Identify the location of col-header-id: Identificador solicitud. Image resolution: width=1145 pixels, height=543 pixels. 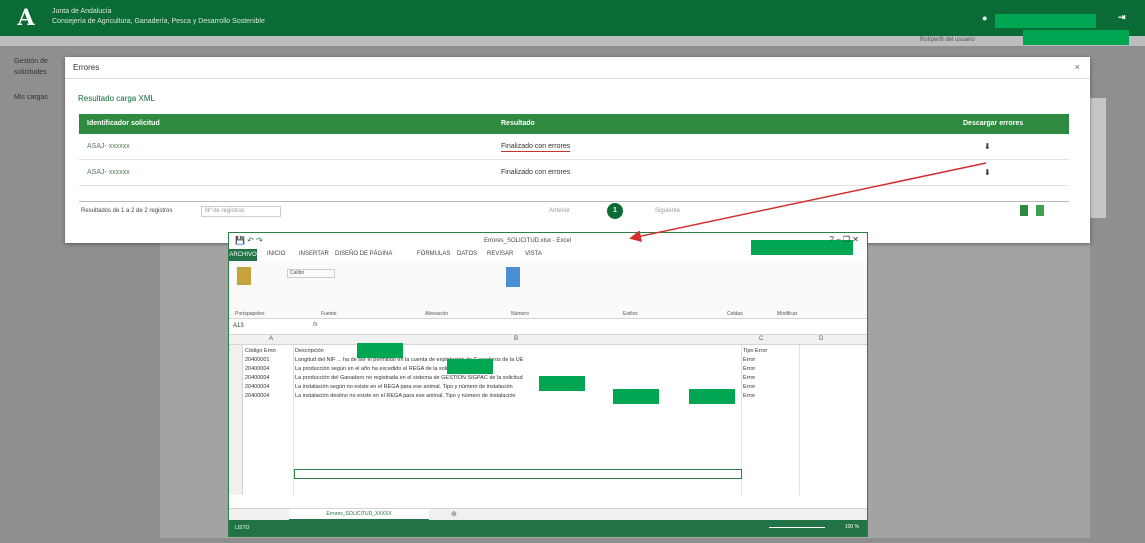
(123, 123).